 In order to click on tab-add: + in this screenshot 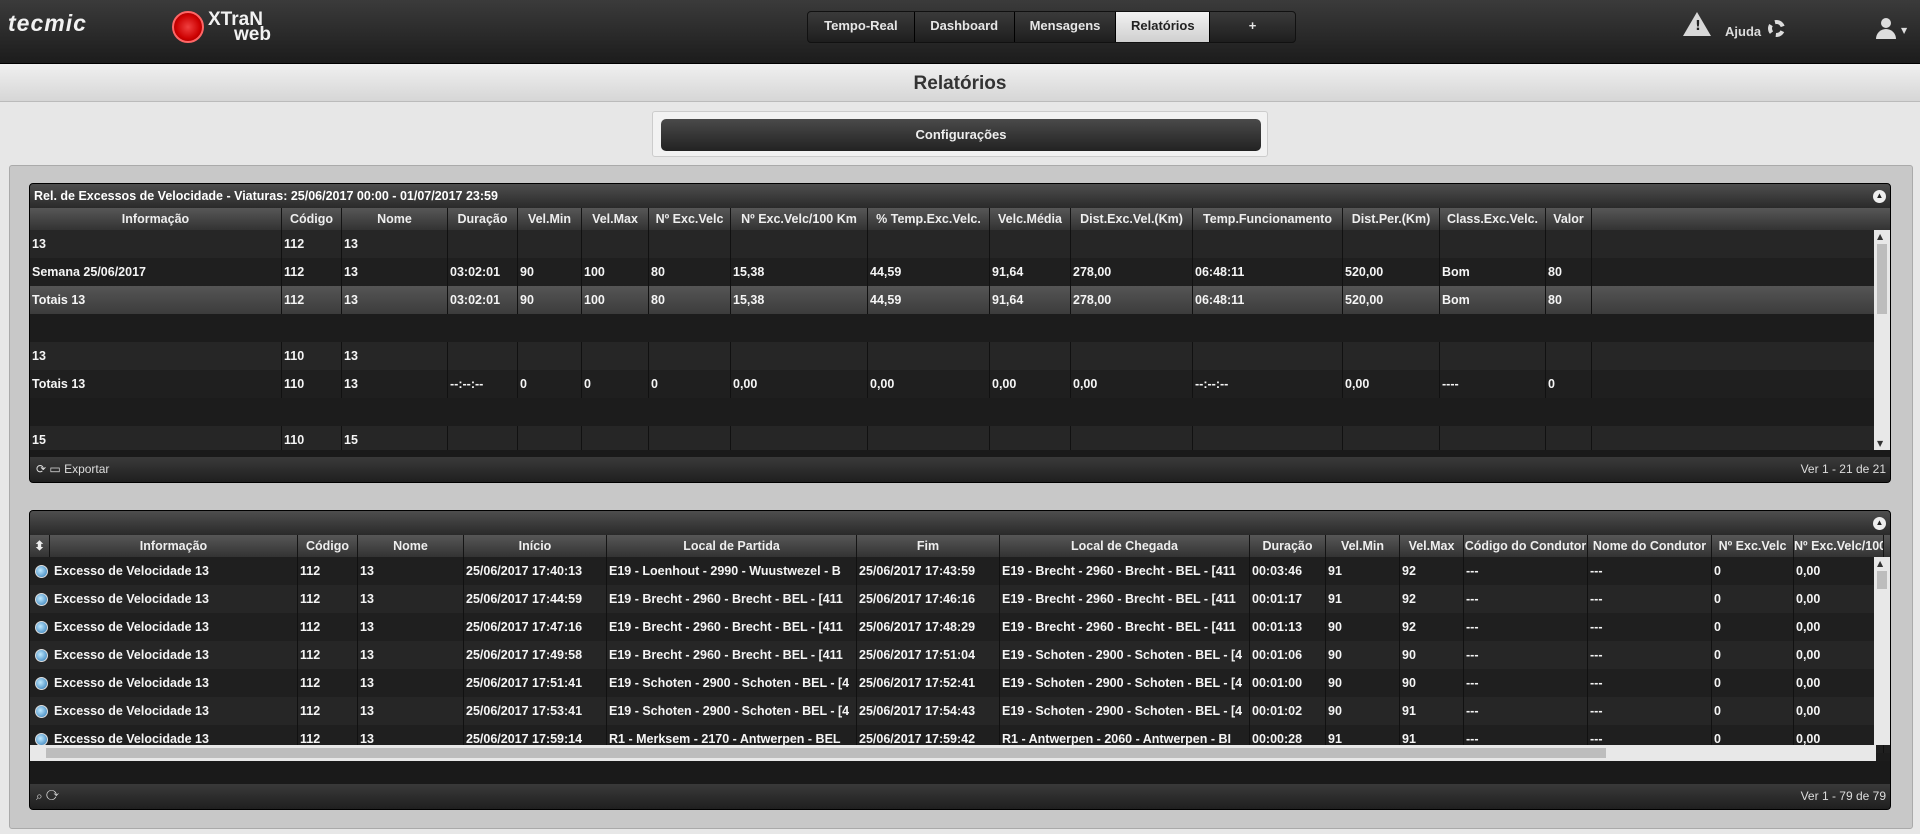, I will do `click(1252, 27)`.